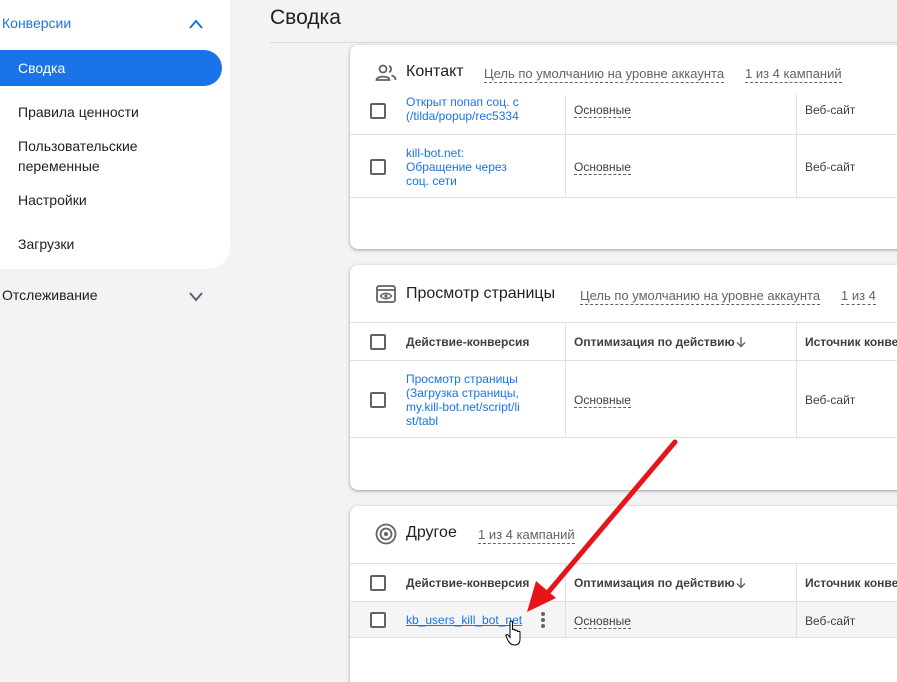 The image size is (897, 682). What do you see at coordinates (78, 156) in the screenshot?
I see `sidebar-item-custom-variables: Пользовательские переменные` at bounding box center [78, 156].